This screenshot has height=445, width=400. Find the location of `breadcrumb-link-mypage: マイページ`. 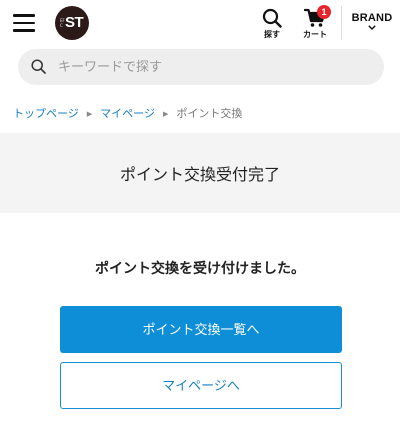

breadcrumb-link-mypage: マイページ is located at coordinates (127, 113).